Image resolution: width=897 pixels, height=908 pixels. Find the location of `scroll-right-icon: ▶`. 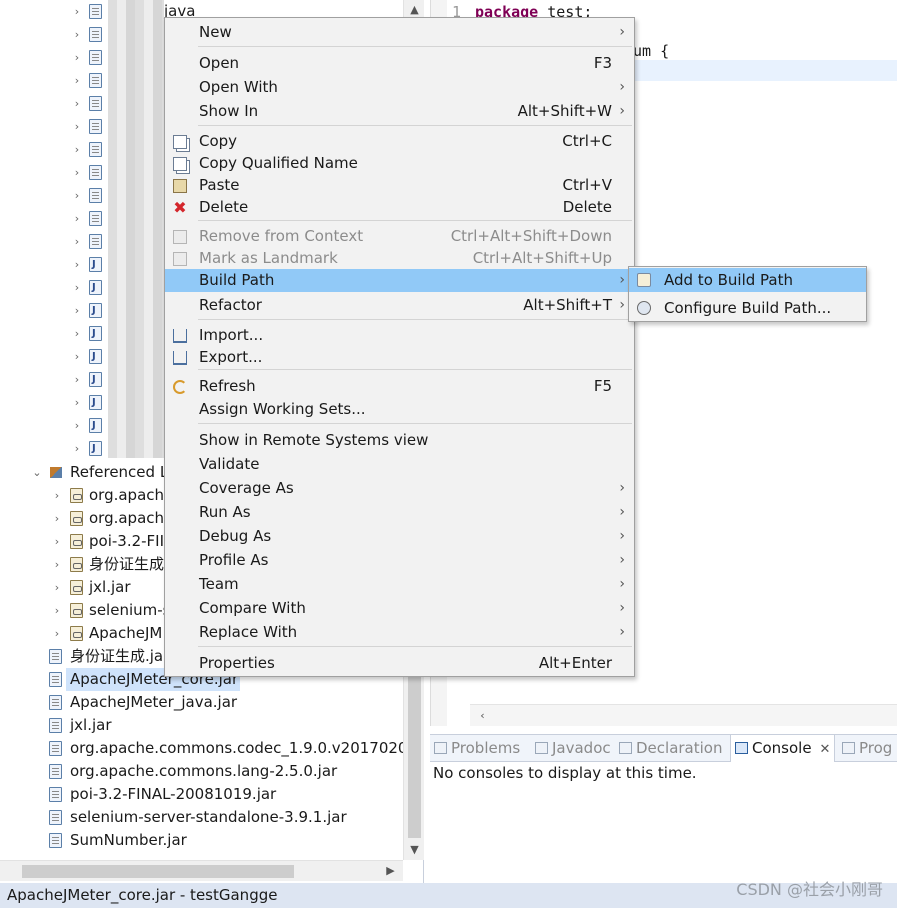

scroll-right-icon: ▶ is located at coordinates (390, 871).